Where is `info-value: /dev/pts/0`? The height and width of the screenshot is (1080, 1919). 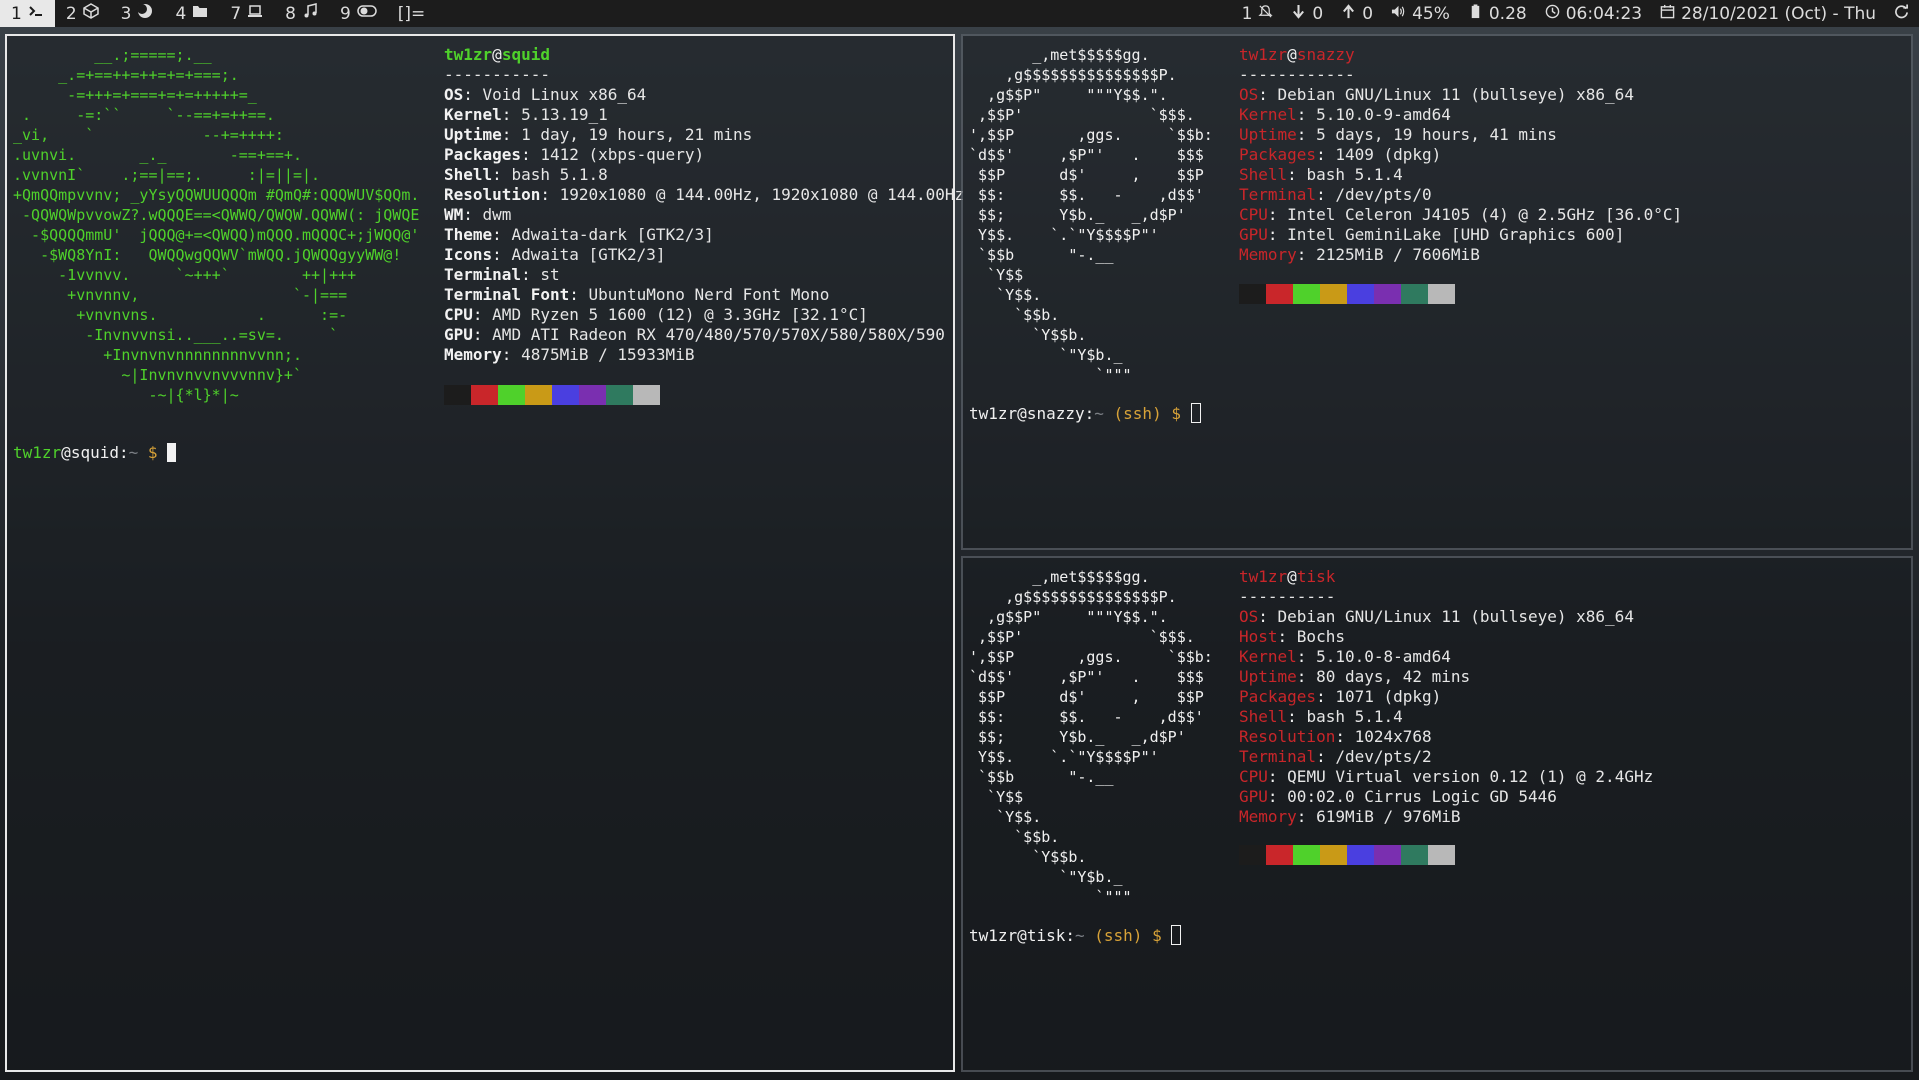 info-value: /dev/pts/0 is located at coordinates (1383, 194).